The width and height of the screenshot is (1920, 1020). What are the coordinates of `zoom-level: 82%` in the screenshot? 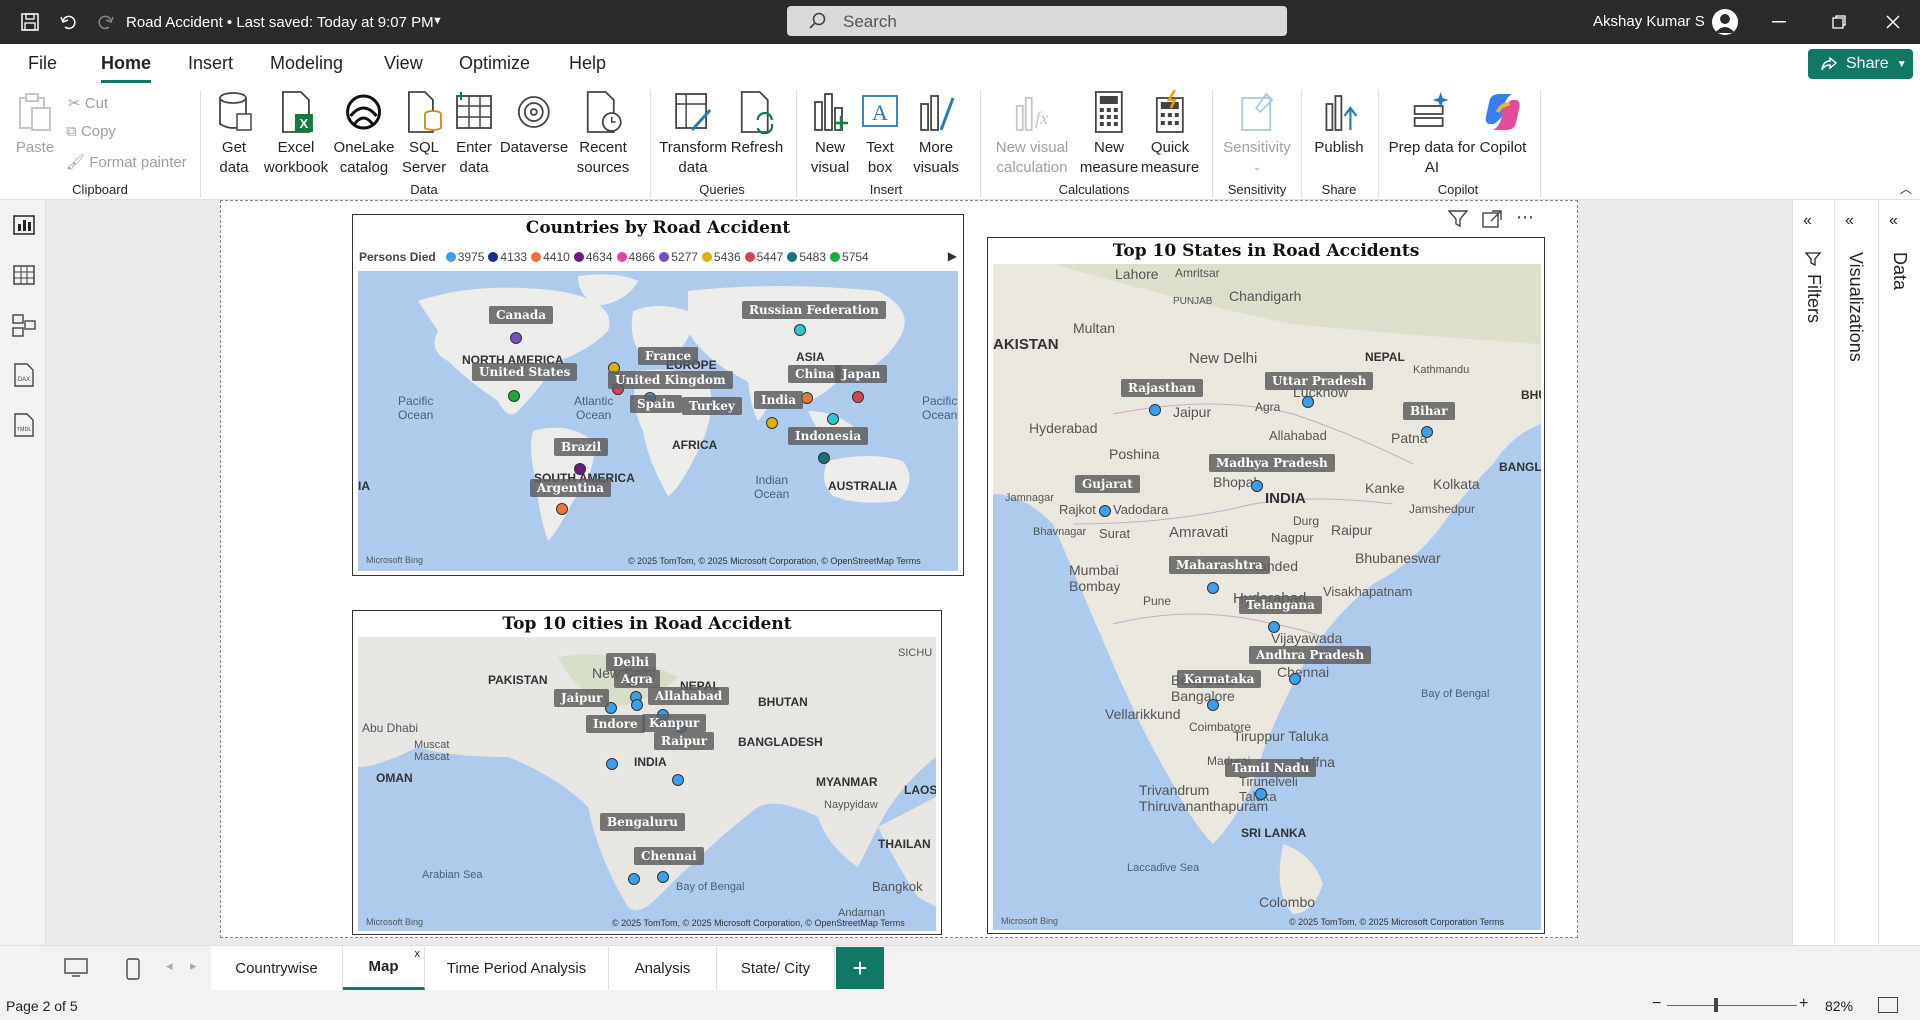 It's located at (1839, 1006).